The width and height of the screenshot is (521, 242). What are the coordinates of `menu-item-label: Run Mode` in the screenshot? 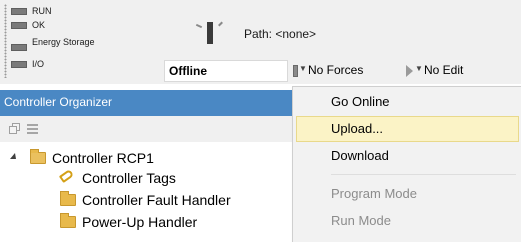 It's located at (361, 220).